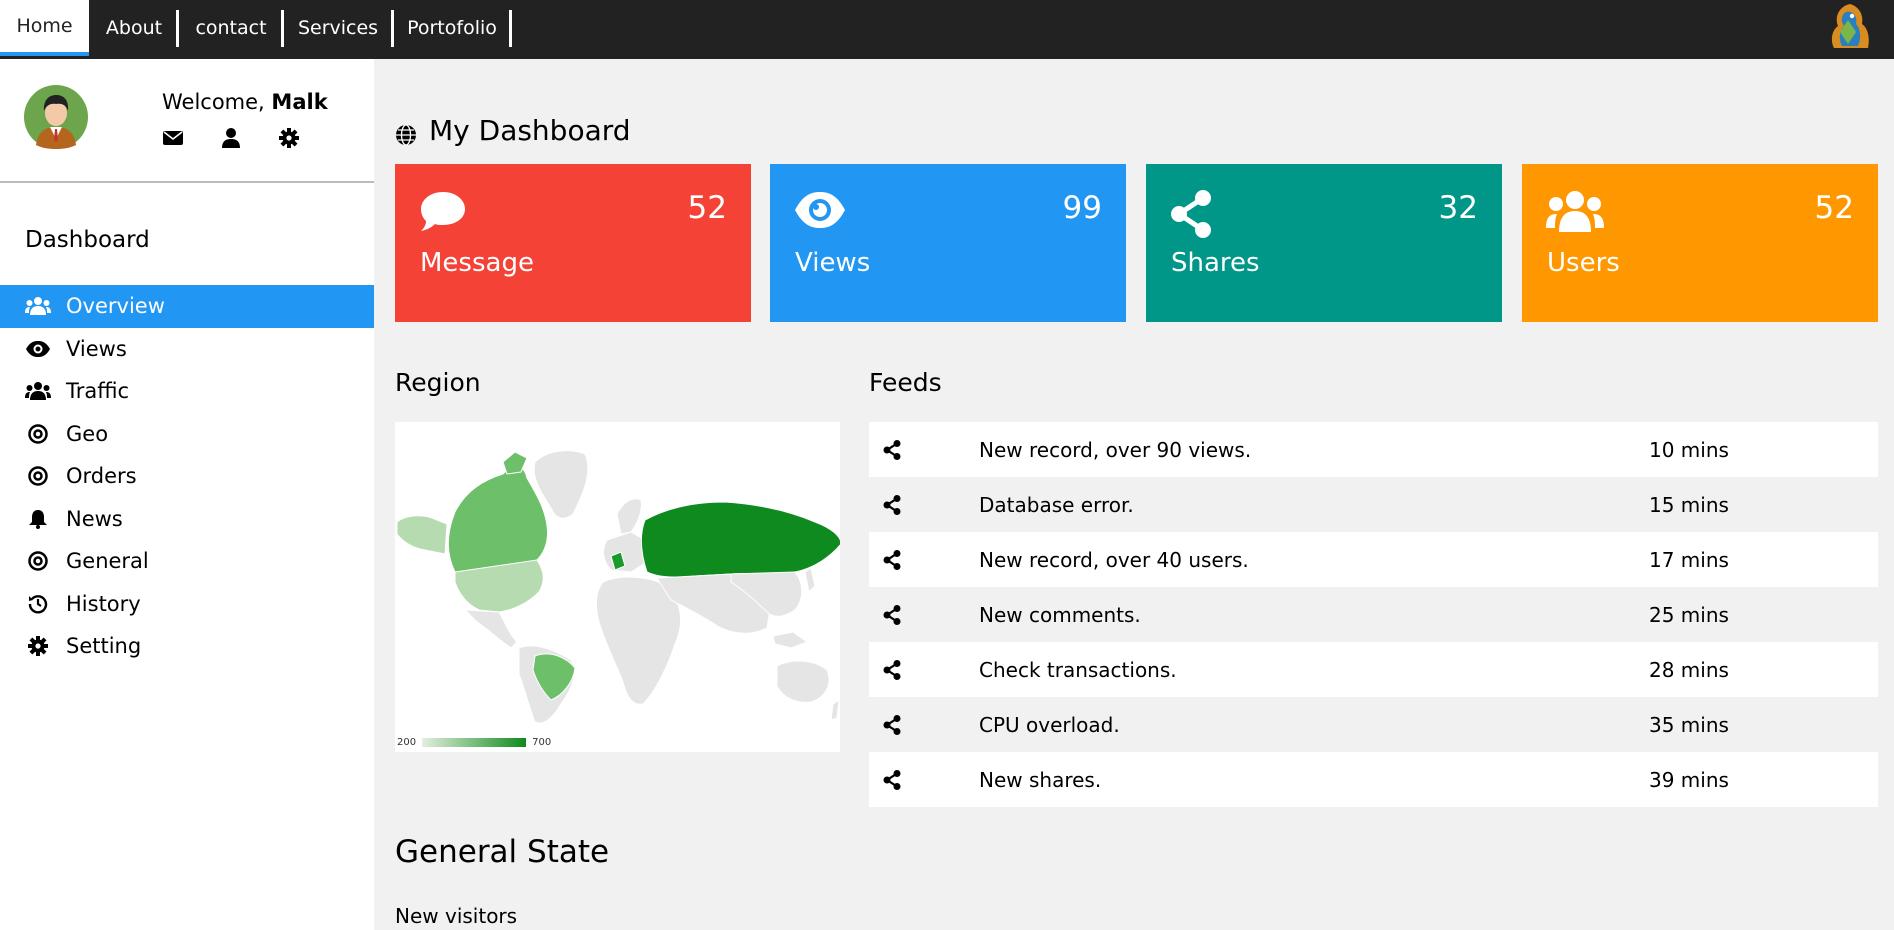 The height and width of the screenshot is (930, 1894). What do you see at coordinates (134, 28) in the screenshot?
I see `nav-about: About` at bounding box center [134, 28].